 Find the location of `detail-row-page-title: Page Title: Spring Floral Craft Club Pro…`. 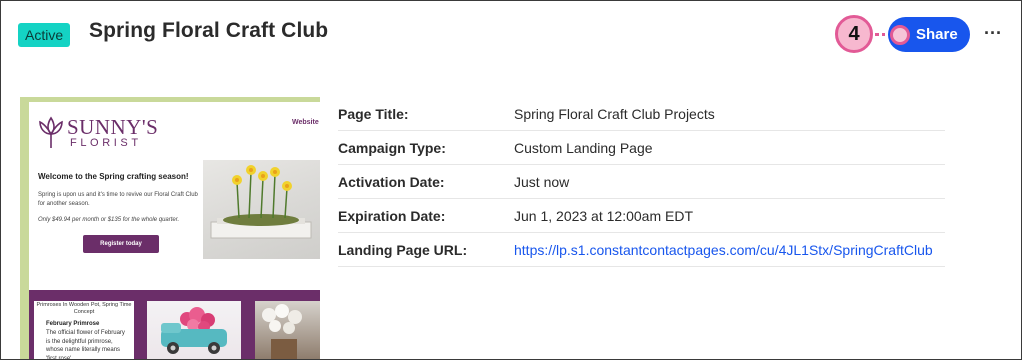

detail-row-page-title: Page Title: Spring Floral Craft Club Pro… is located at coordinates (641, 114).